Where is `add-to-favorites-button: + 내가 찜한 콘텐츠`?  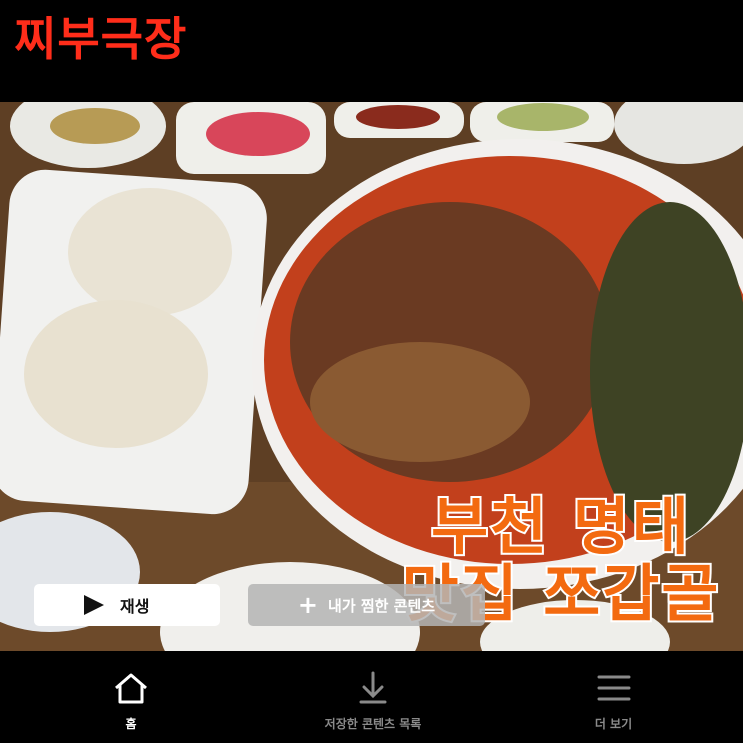
add-to-favorites-button: + 내가 찜한 콘텐츠 is located at coordinates (366, 605).